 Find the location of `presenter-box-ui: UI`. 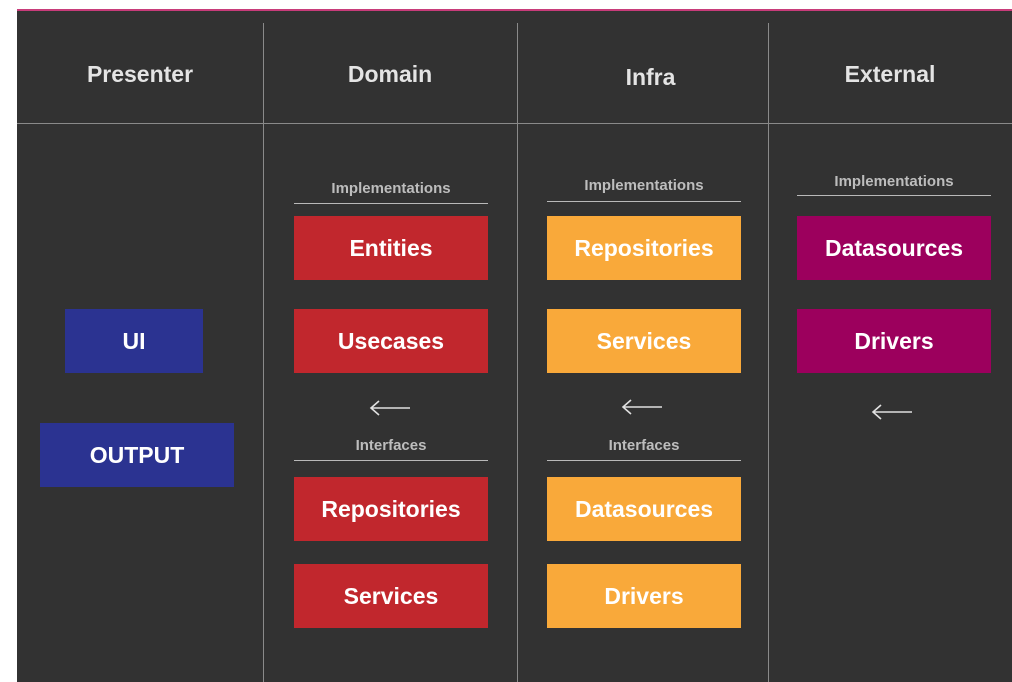

presenter-box-ui: UI is located at coordinates (134, 341).